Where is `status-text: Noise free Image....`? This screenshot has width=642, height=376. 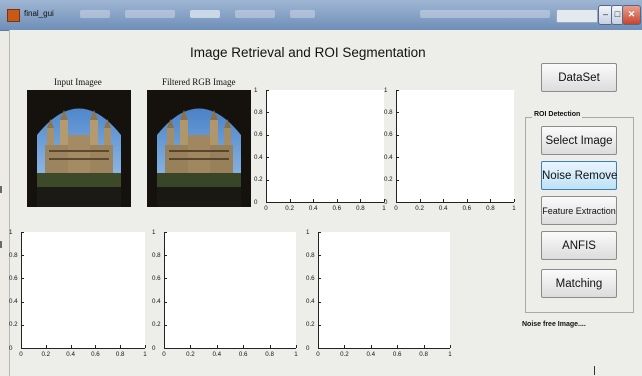
status-text: Noise free Image.... is located at coordinates (554, 324).